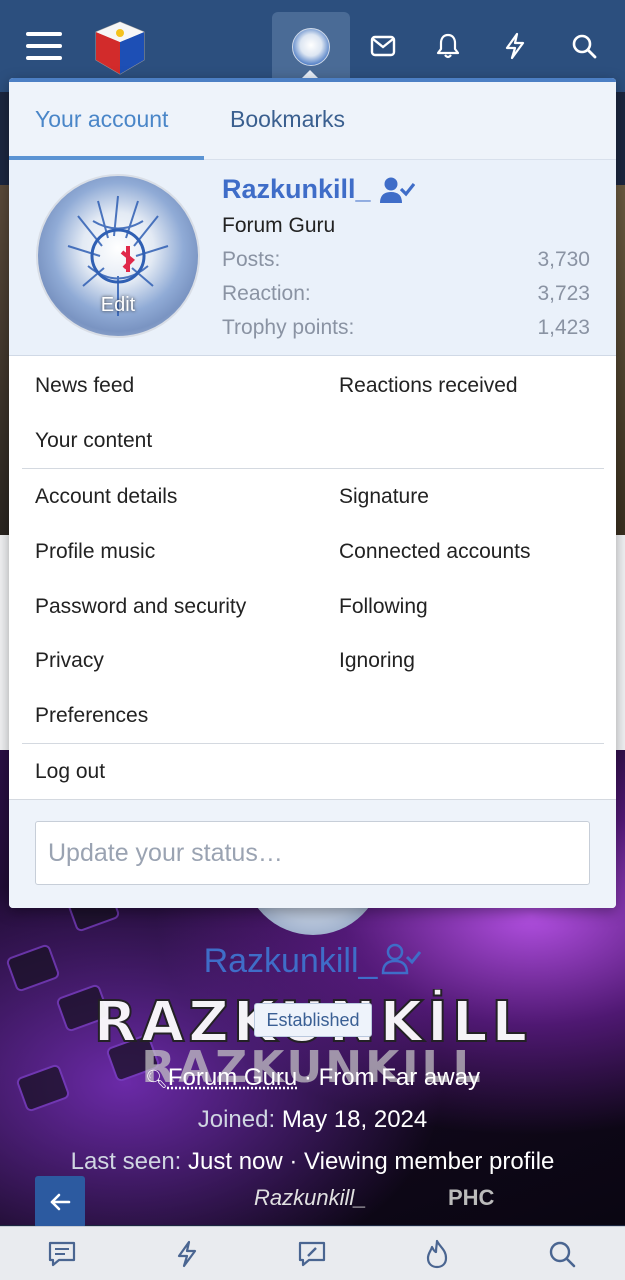 The height and width of the screenshot is (1280, 625). What do you see at coordinates (434, 552) in the screenshot?
I see `menu-item-connected-accounts: Connected accounts` at bounding box center [434, 552].